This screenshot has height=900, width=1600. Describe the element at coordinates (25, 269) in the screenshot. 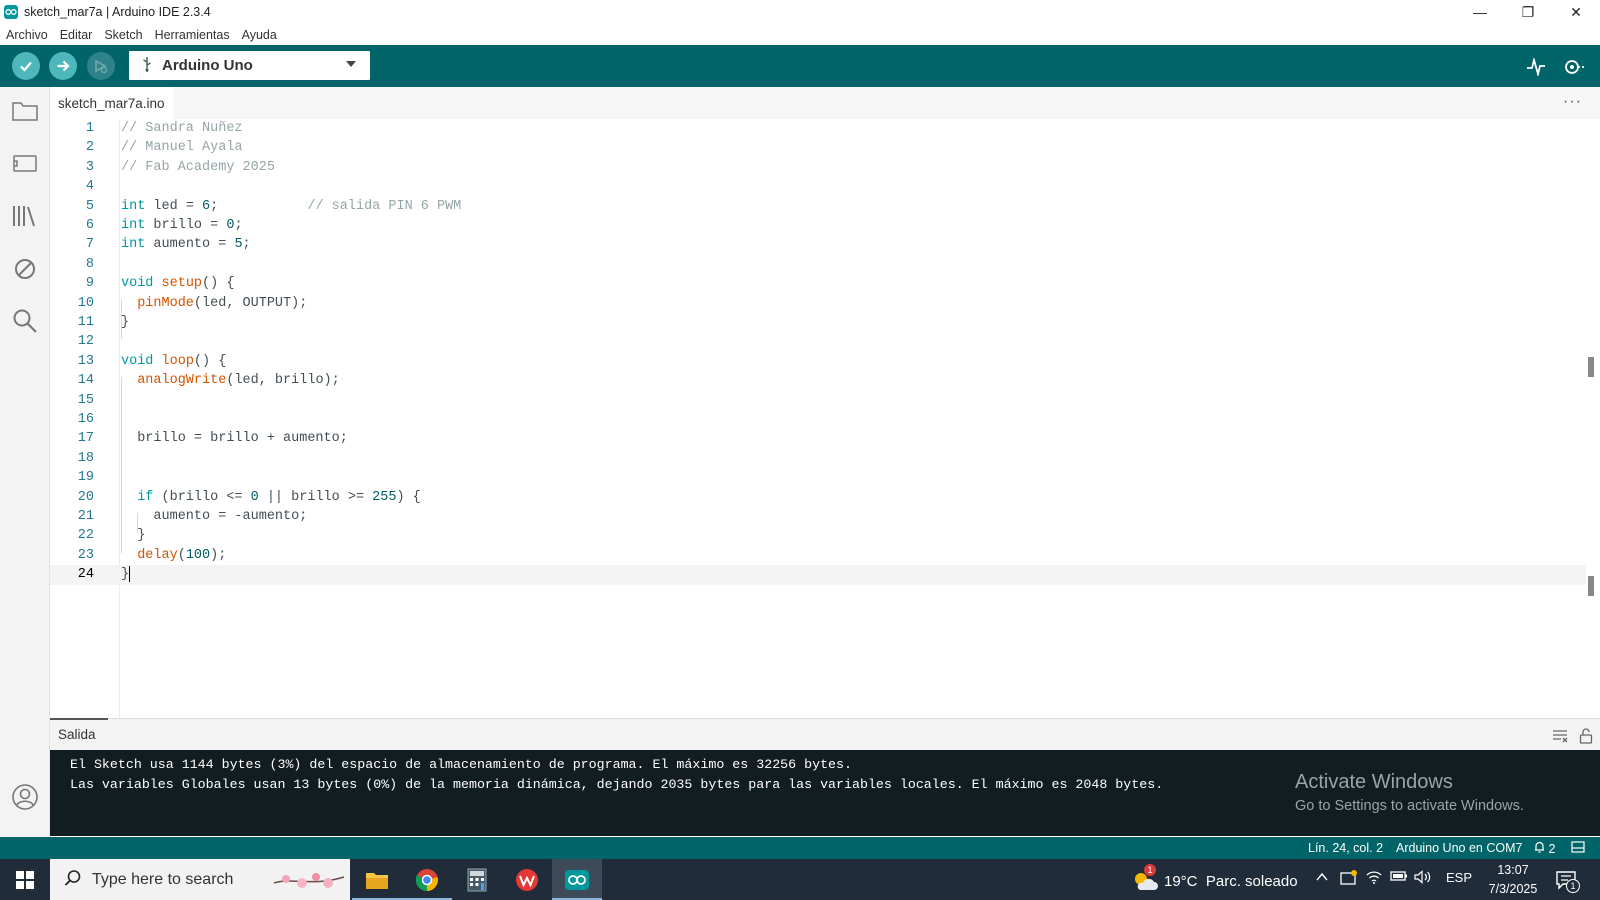

I see `debug-panel-button` at that location.